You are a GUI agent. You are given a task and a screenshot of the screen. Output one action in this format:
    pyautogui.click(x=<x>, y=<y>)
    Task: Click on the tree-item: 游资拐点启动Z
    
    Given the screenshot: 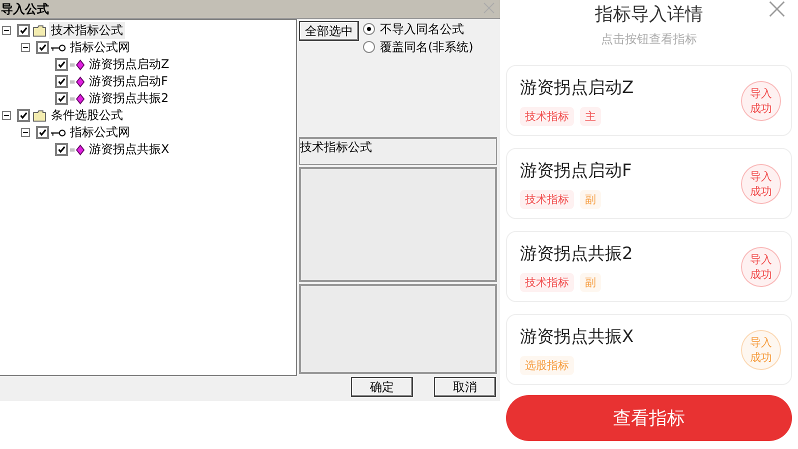 What is the action you would take?
    pyautogui.click(x=129, y=64)
    